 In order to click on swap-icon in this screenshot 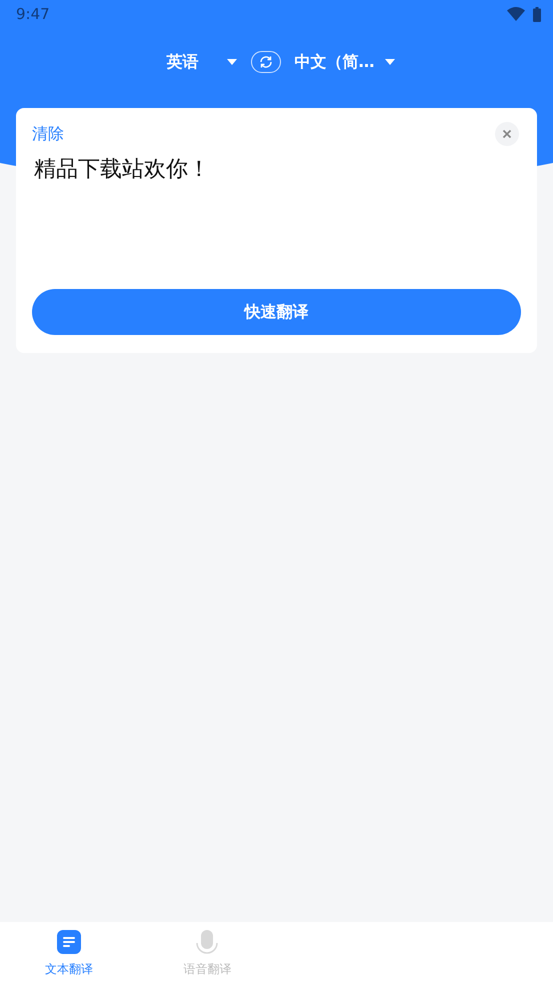, I will do `click(265, 62)`.